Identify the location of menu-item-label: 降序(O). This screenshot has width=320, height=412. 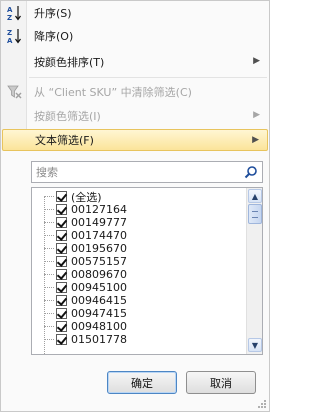
(54, 36).